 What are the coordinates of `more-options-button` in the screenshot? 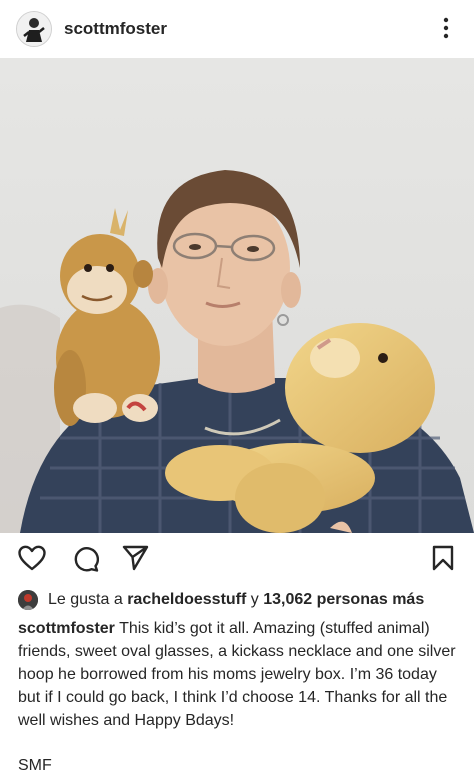 It's located at (446, 28).